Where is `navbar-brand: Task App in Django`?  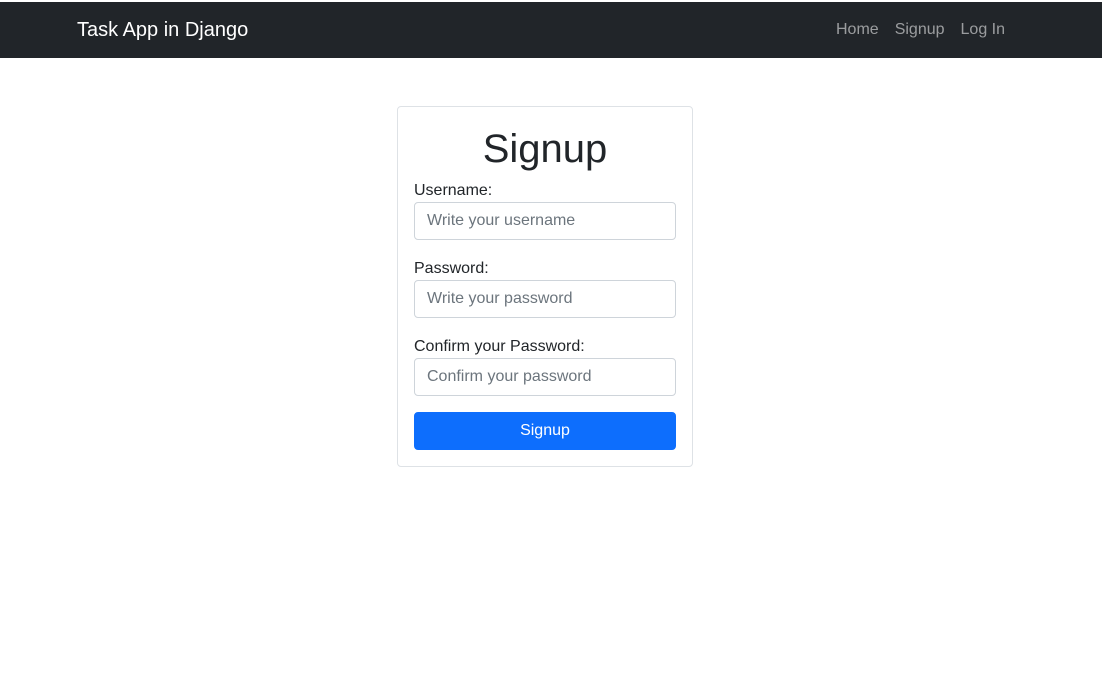 navbar-brand: Task App in Django is located at coordinates (162, 30).